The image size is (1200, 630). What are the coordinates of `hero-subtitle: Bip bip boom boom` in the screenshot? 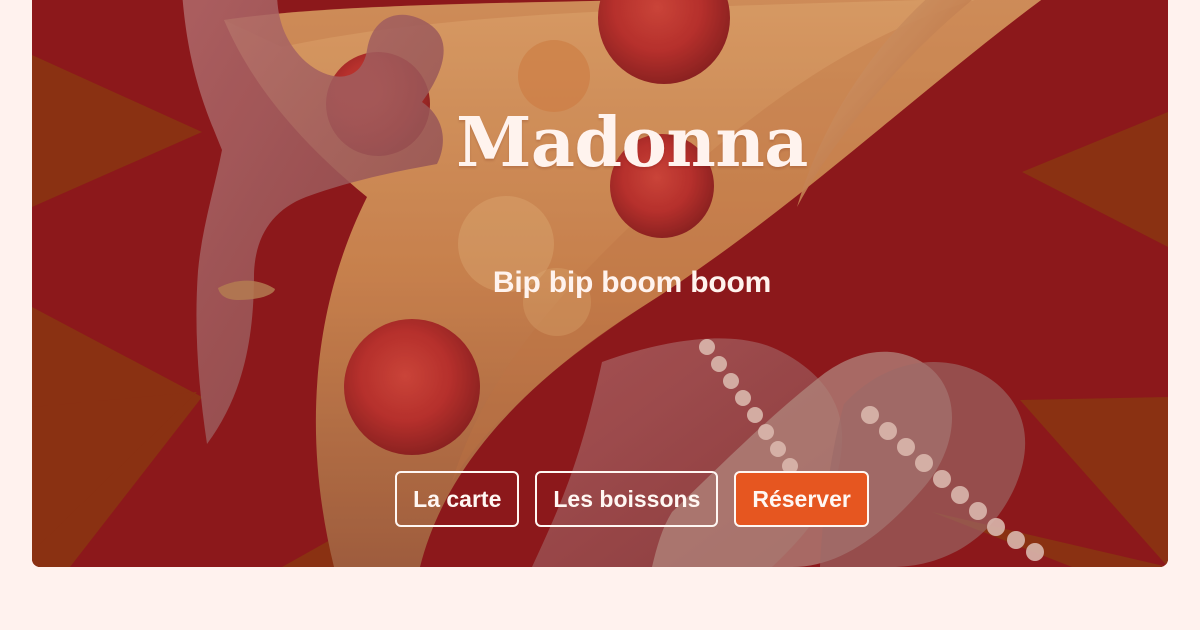 It's located at (632, 282).